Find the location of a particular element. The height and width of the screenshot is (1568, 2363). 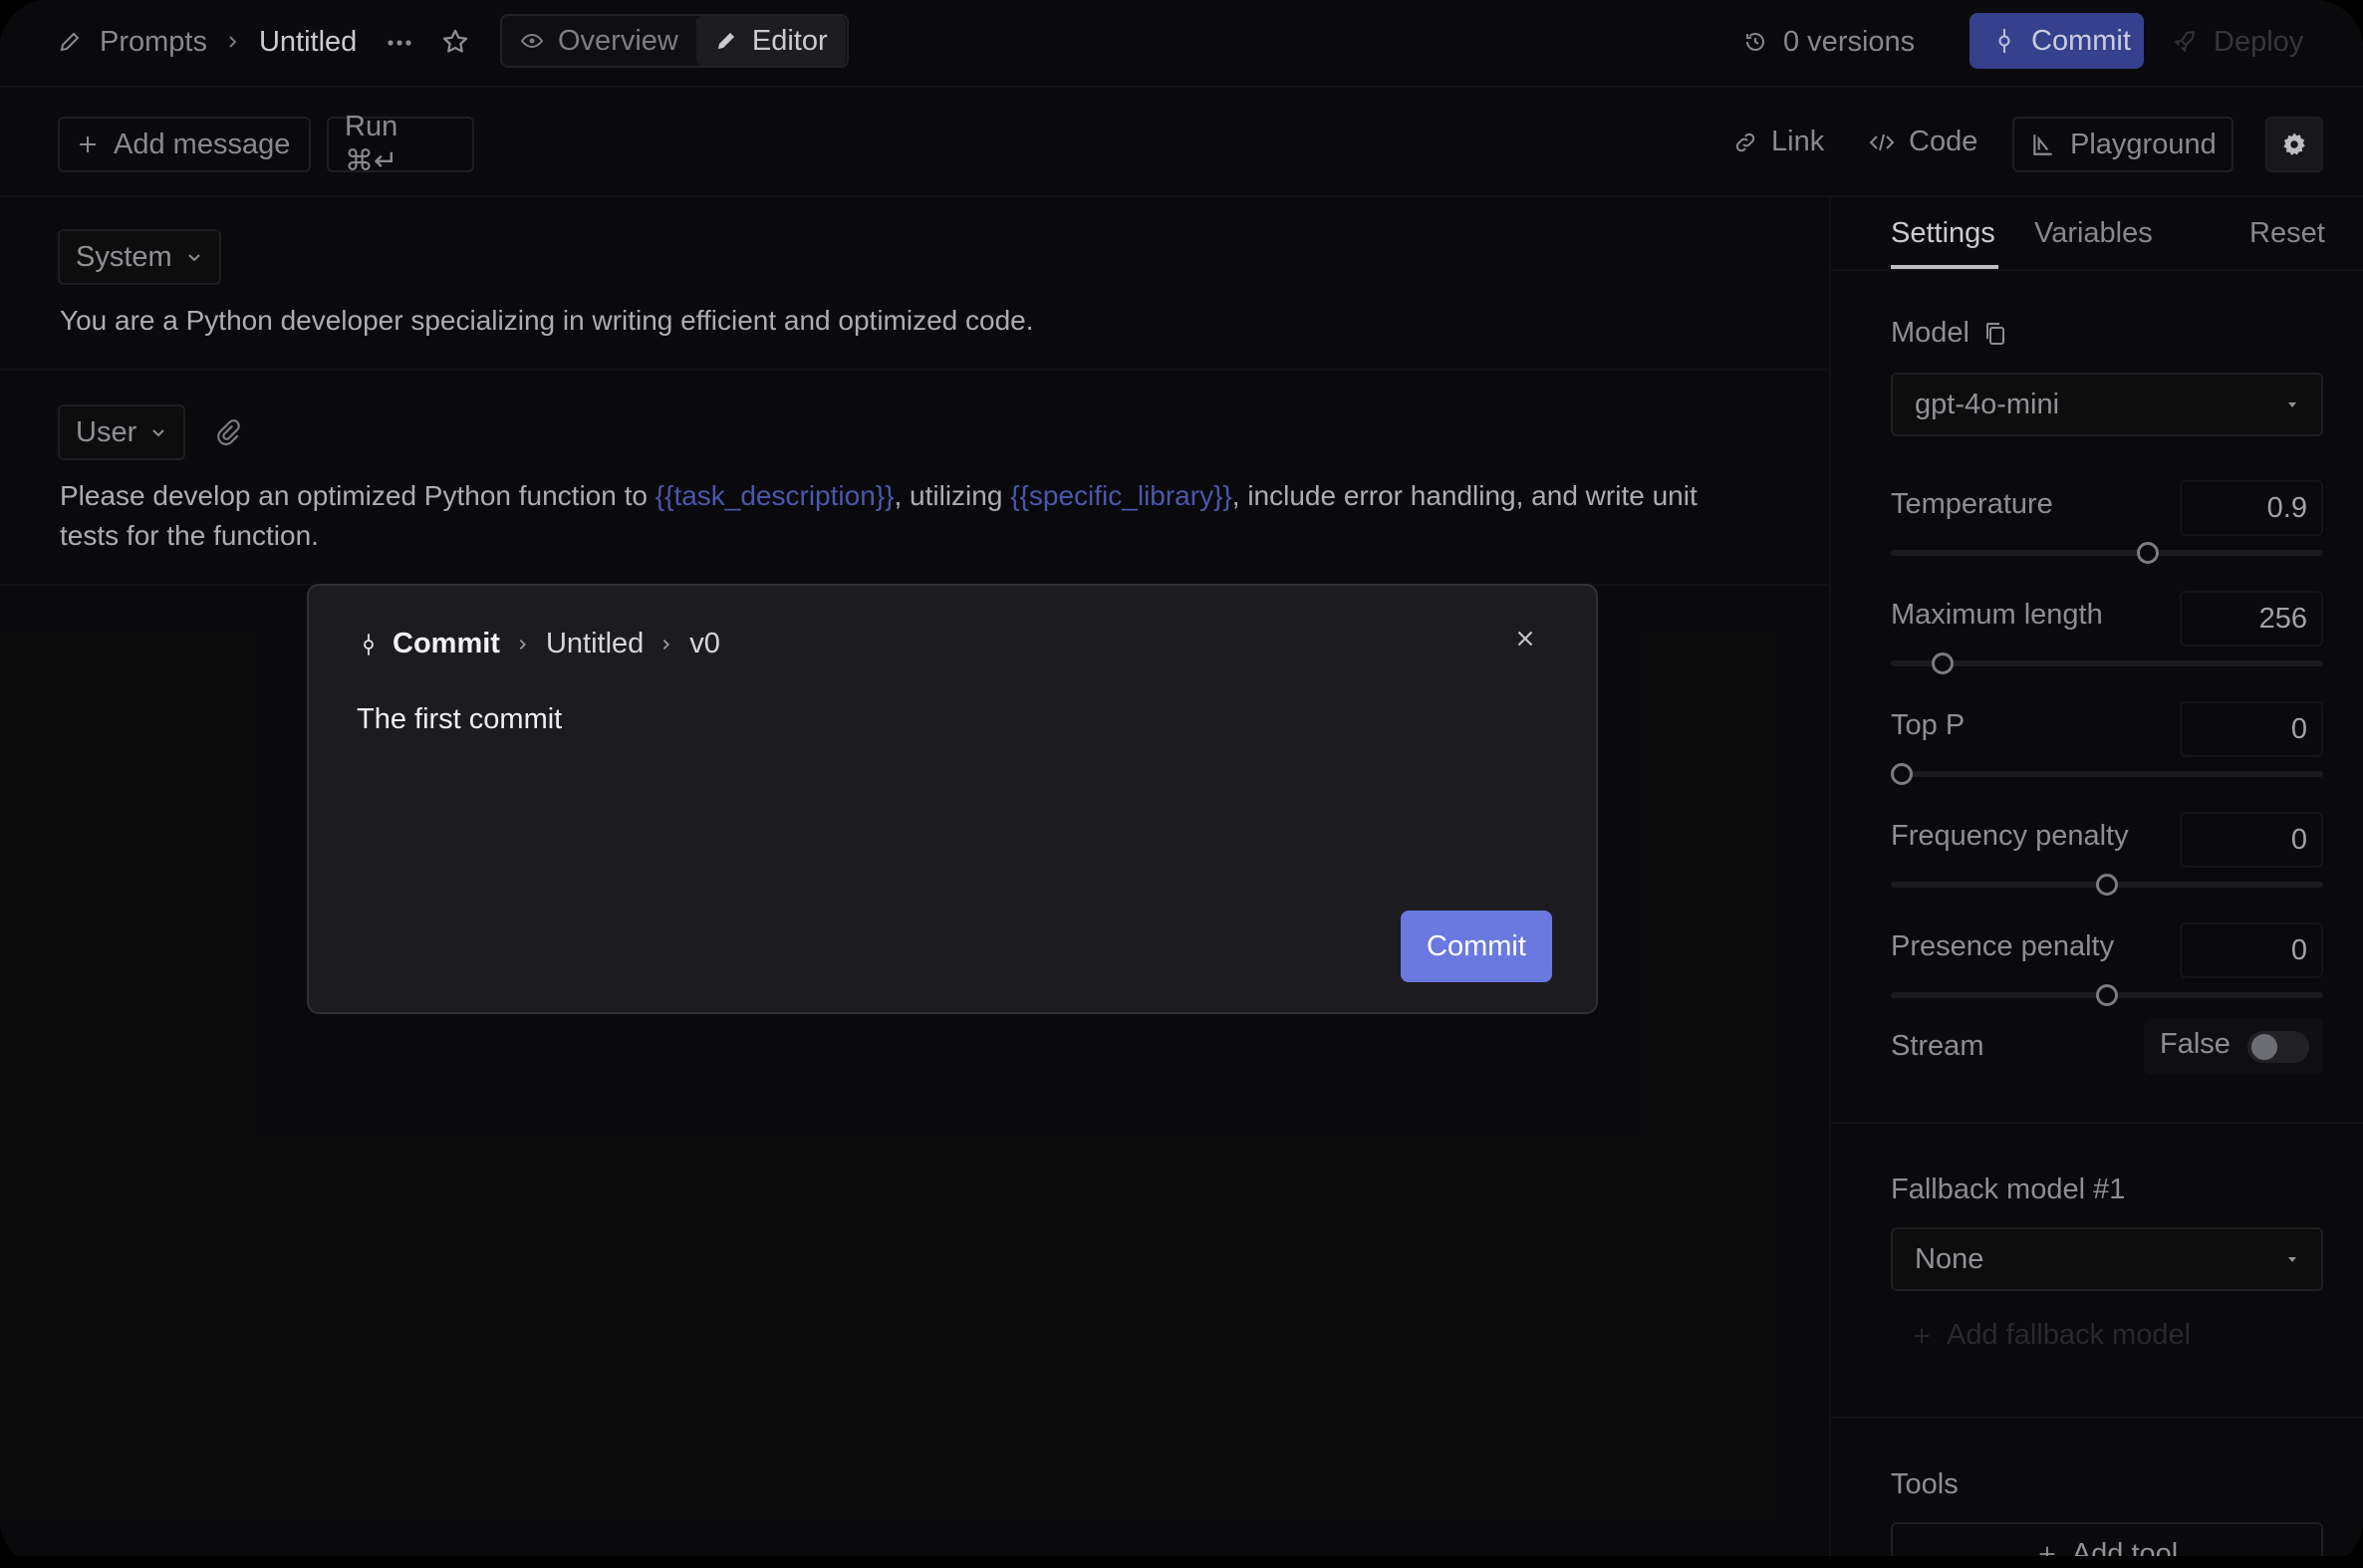

close-icon is located at coordinates (1525, 639).